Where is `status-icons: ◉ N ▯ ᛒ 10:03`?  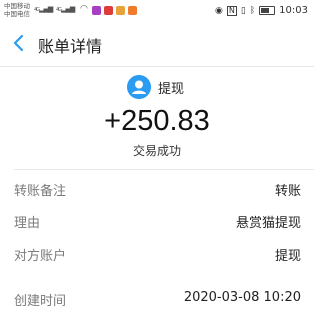
status-icons: ◉ N ▯ ᛒ 10:03 is located at coordinates (261, 10).